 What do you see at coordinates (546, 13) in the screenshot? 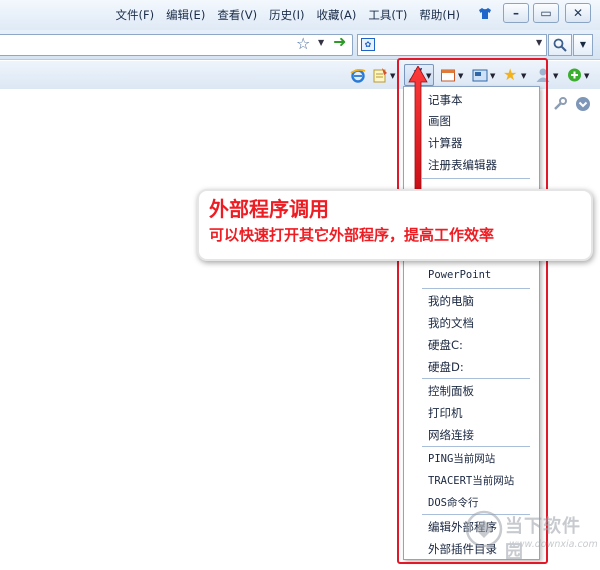
I see `maximize-button: ▭` at bounding box center [546, 13].